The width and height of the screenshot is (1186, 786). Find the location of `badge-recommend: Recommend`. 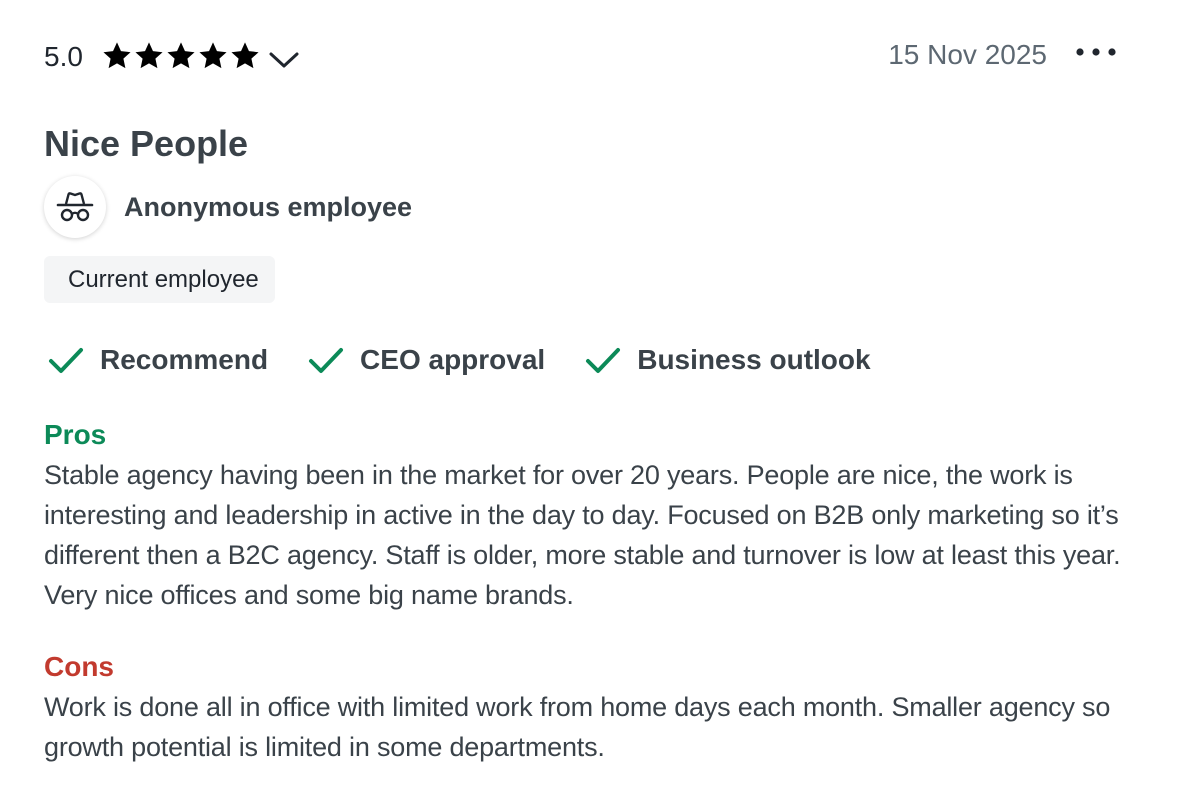

badge-recommend: Recommend is located at coordinates (158, 360).